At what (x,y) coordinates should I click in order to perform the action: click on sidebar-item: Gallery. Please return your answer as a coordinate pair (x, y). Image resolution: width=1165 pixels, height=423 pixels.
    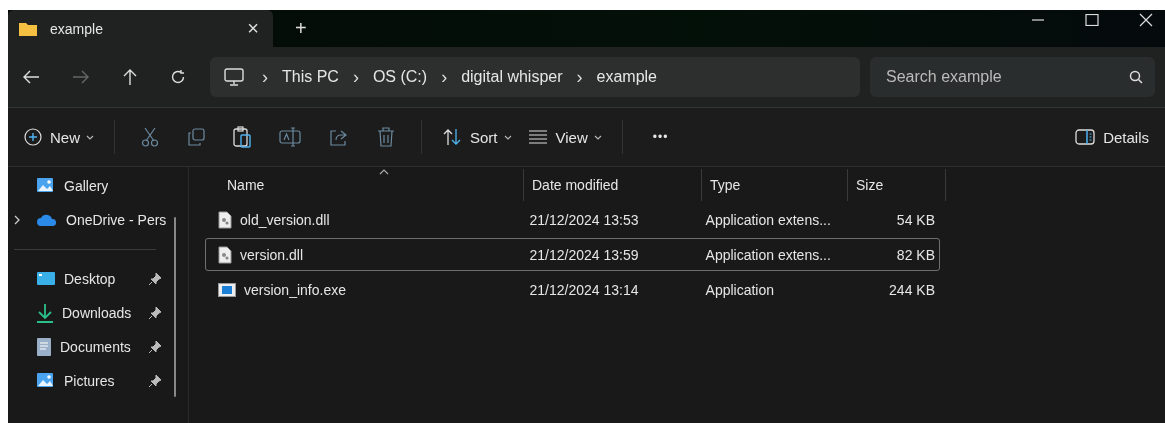
    Looking at the image, I should click on (93, 186).